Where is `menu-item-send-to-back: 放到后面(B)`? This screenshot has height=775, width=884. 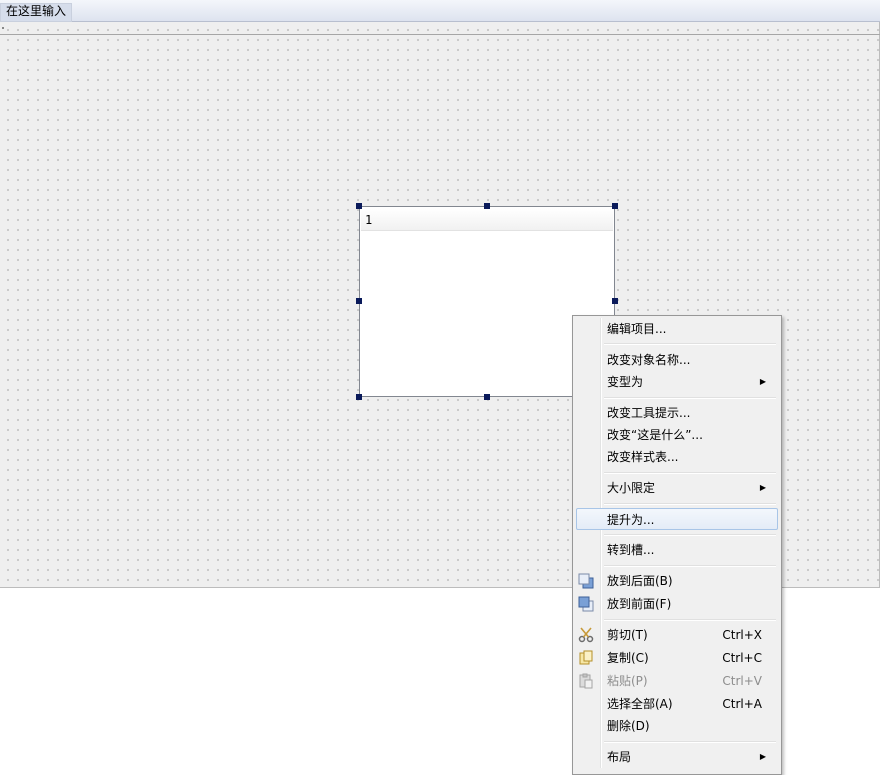 menu-item-send-to-back: 放到后面(B) is located at coordinates (677, 581).